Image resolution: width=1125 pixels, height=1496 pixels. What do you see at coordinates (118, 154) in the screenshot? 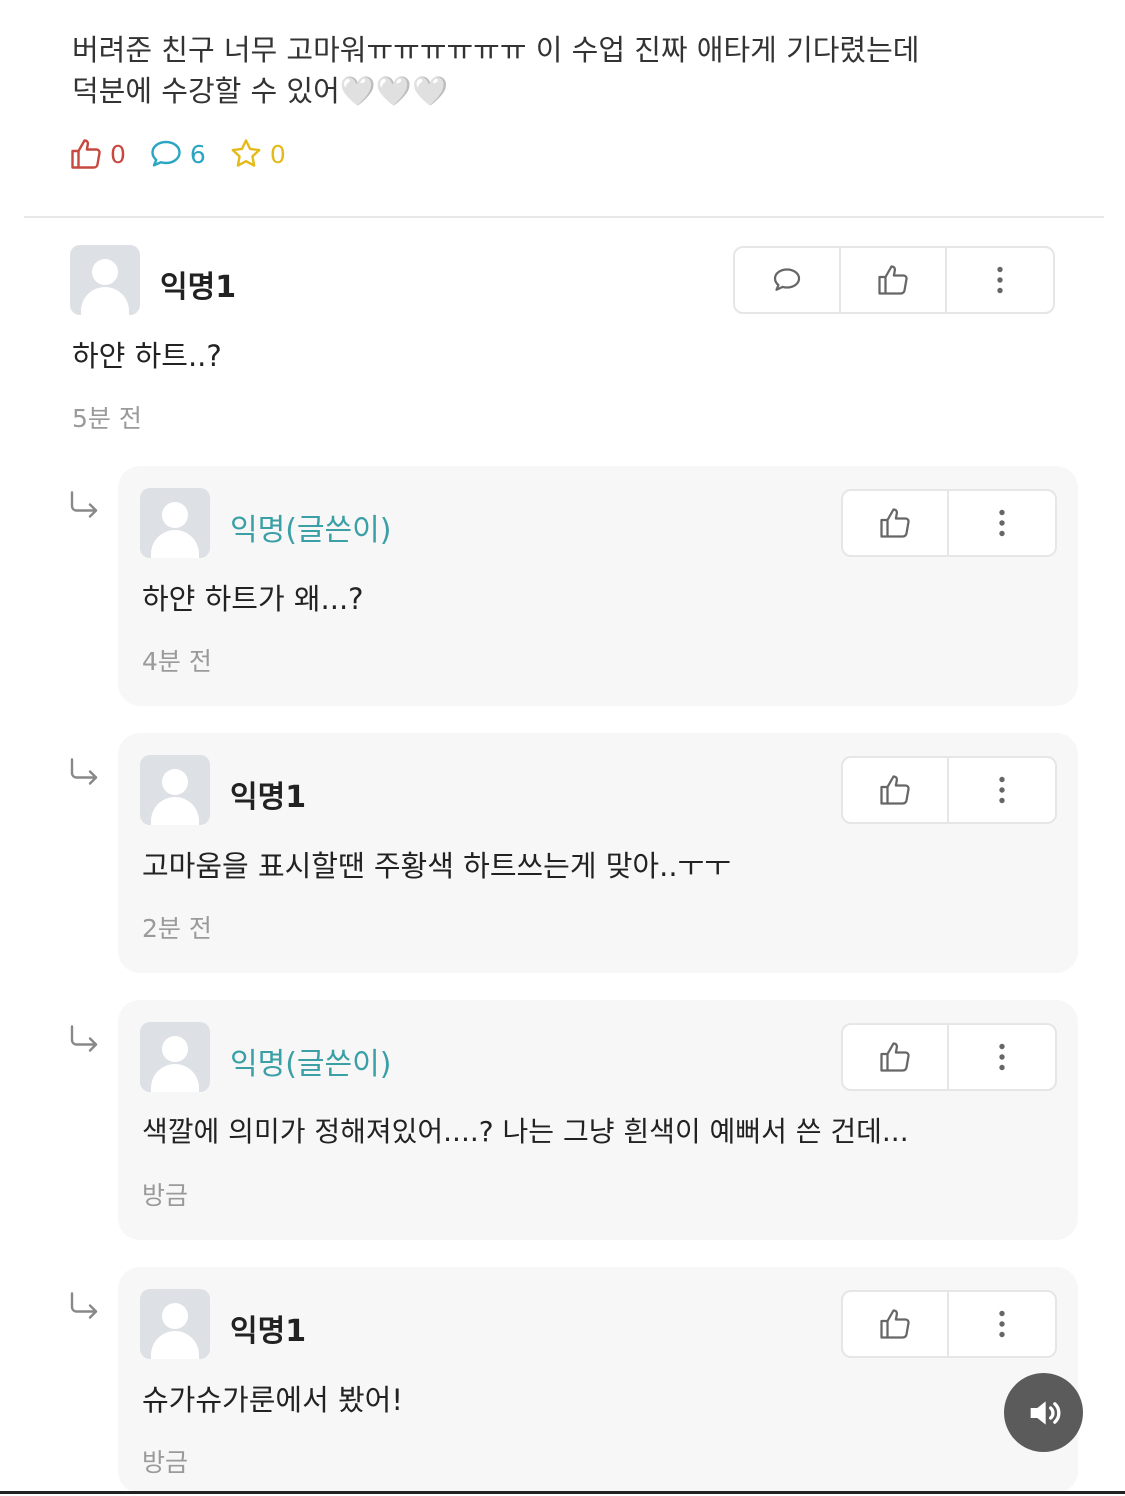
I see `like-count: 0` at bounding box center [118, 154].